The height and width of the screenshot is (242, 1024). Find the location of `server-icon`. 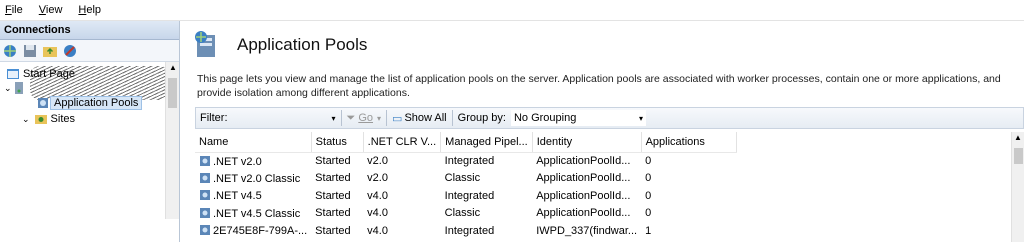

server-icon is located at coordinates (18, 88).